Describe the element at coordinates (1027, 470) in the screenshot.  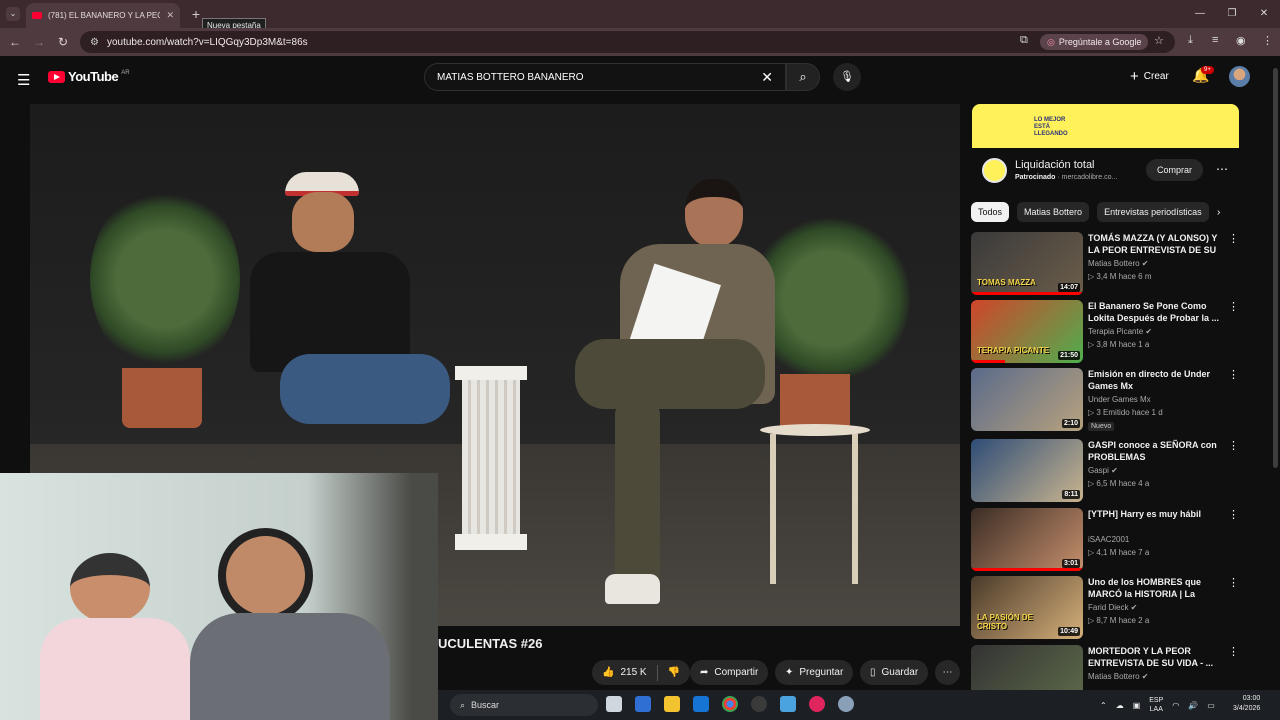
I see `video-thumbnail: 8:11` at that location.